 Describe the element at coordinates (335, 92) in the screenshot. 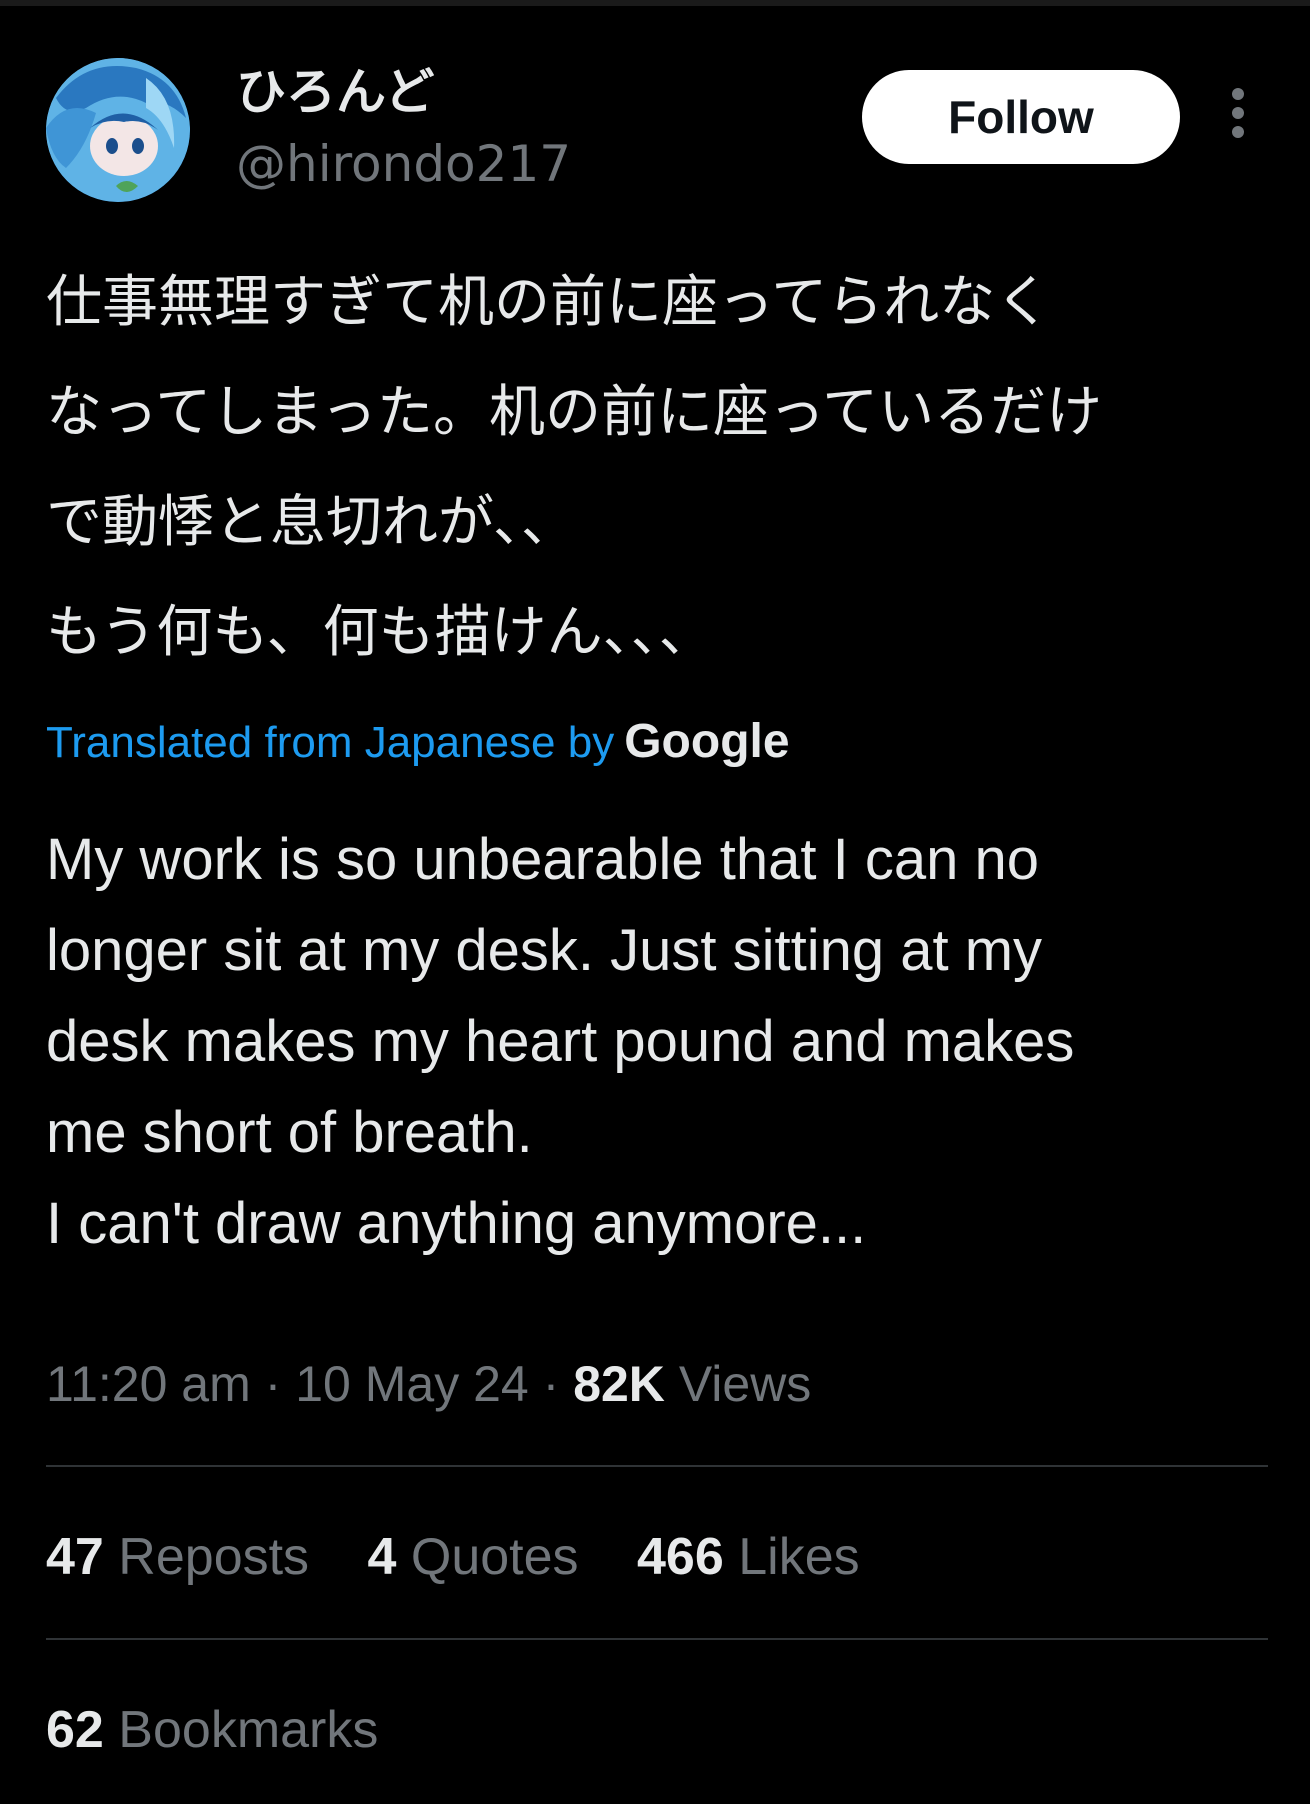

I see `display-name: ひろんど` at that location.